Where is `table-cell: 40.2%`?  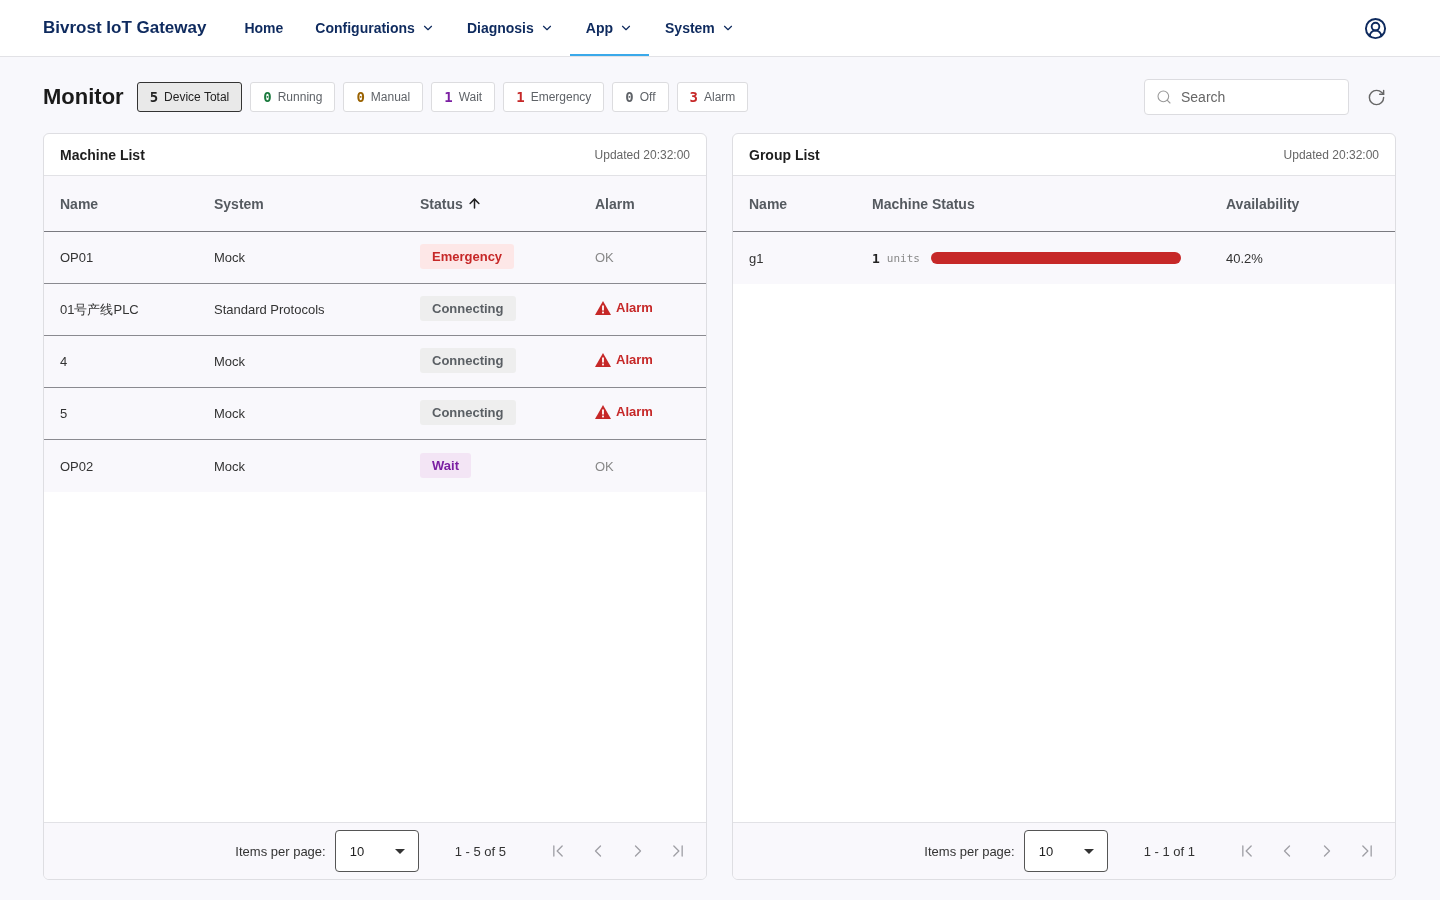
table-cell: 40.2% is located at coordinates (1244, 258).